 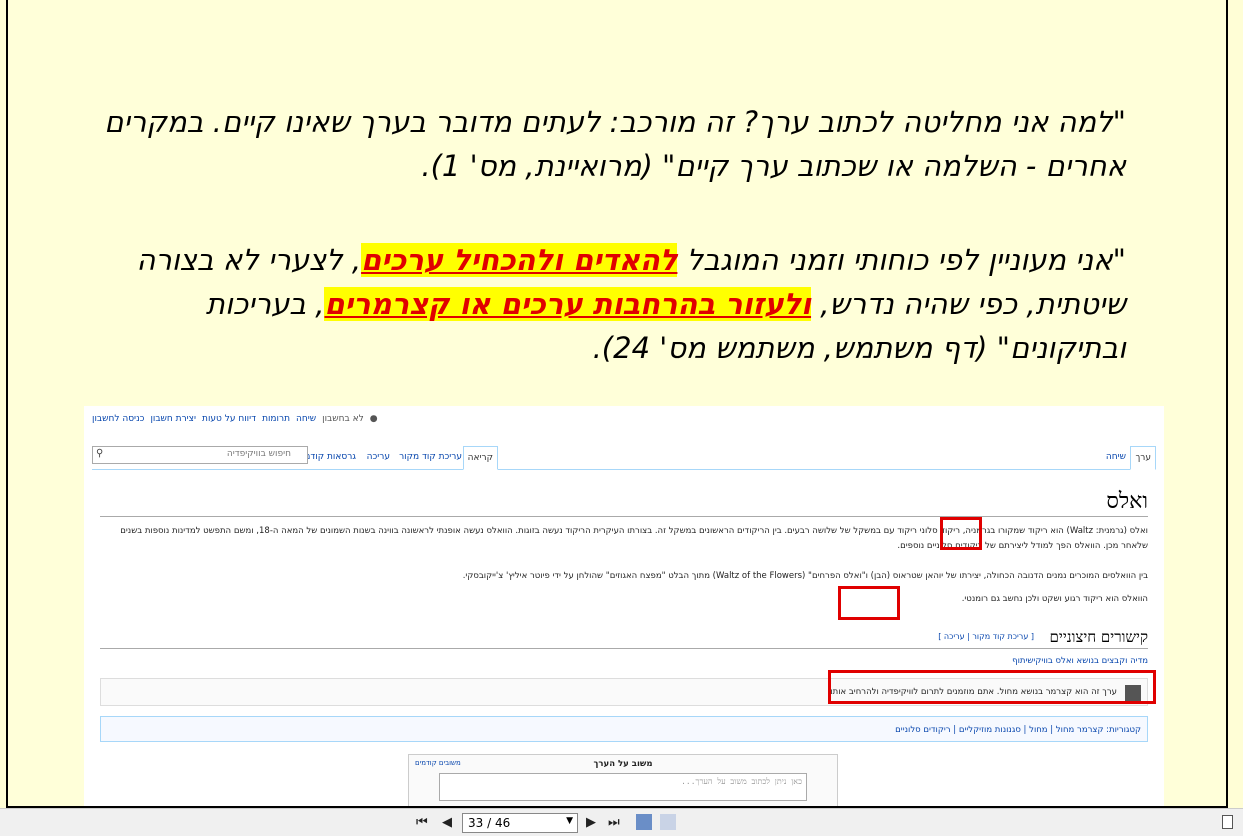 I want to click on personal-create-account: יצירת חשבון, so click(x=173, y=419).